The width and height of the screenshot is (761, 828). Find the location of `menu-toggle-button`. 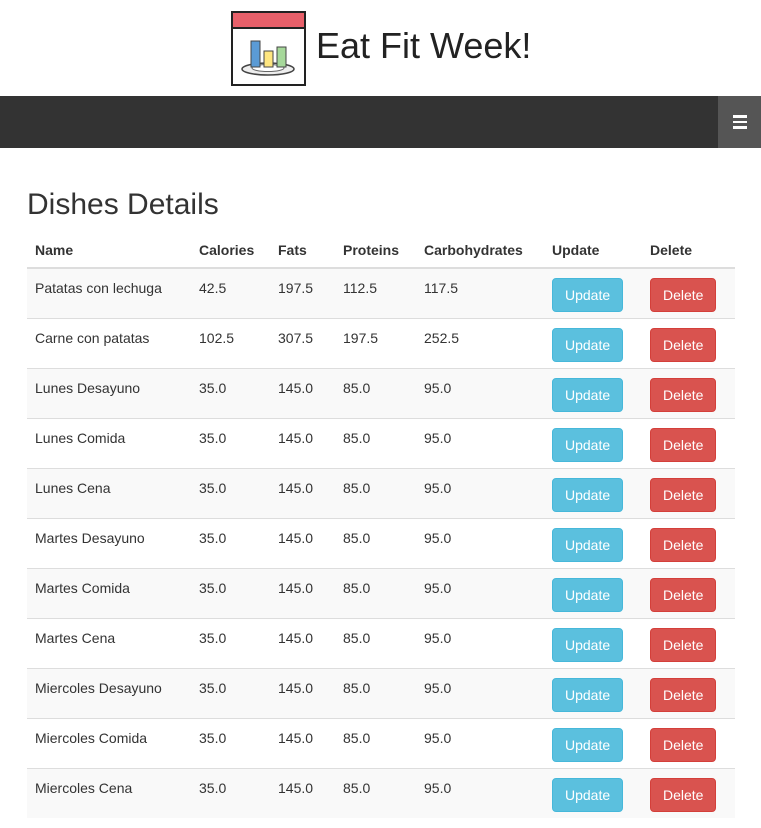

menu-toggle-button is located at coordinates (739, 122).